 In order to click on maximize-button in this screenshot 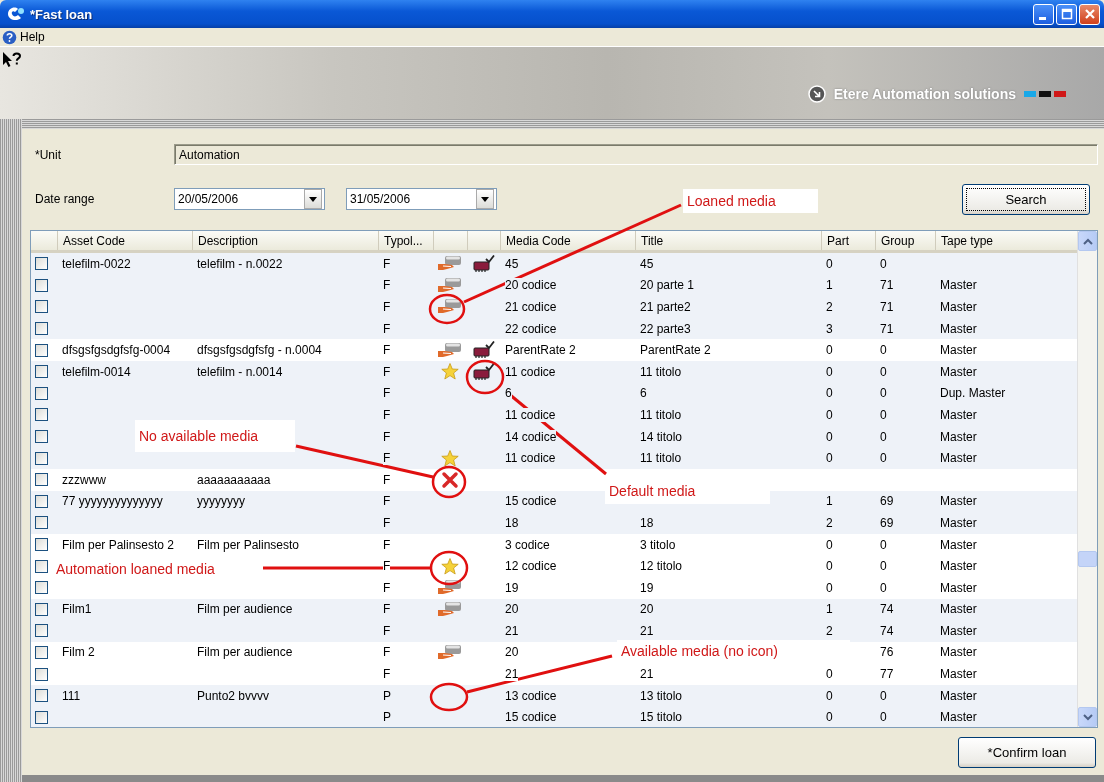, I will do `click(1066, 14)`.